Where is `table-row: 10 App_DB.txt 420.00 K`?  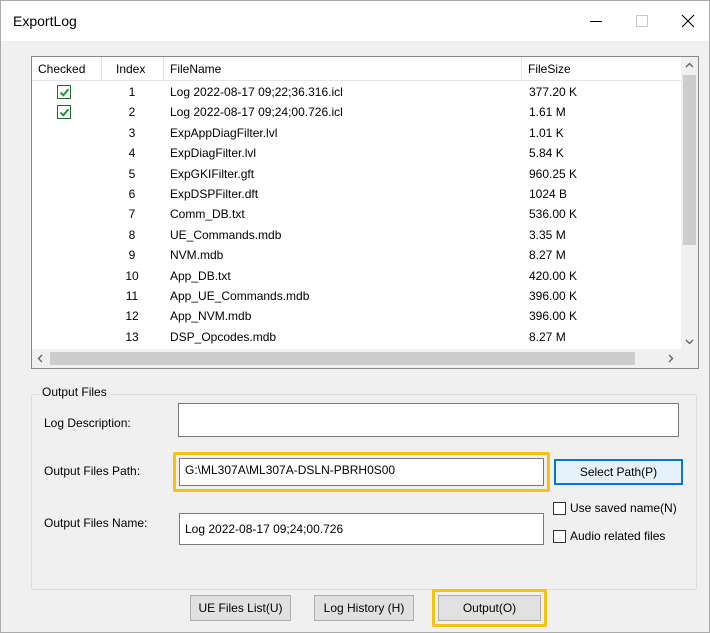 table-row: 10 App_DB.txt 420.00 K is located at coordinates (357, 276).